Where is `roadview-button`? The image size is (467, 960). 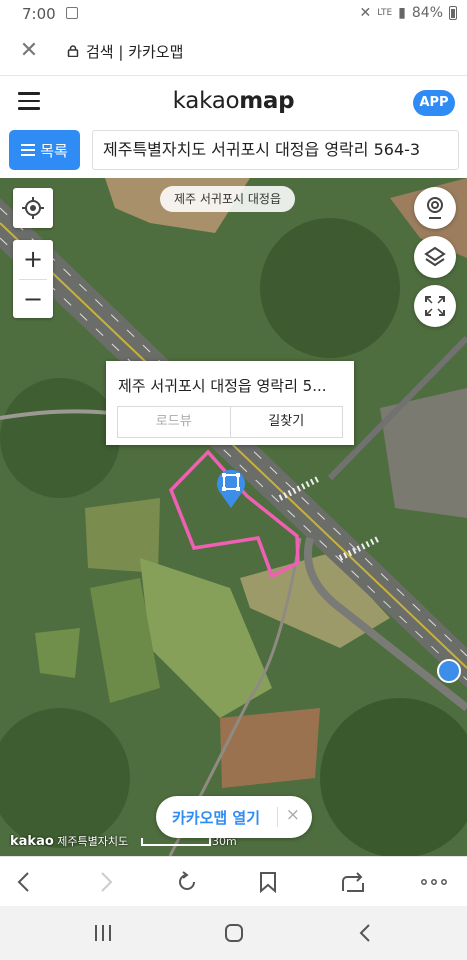 roadview-button is located at coordinates (435, 208).